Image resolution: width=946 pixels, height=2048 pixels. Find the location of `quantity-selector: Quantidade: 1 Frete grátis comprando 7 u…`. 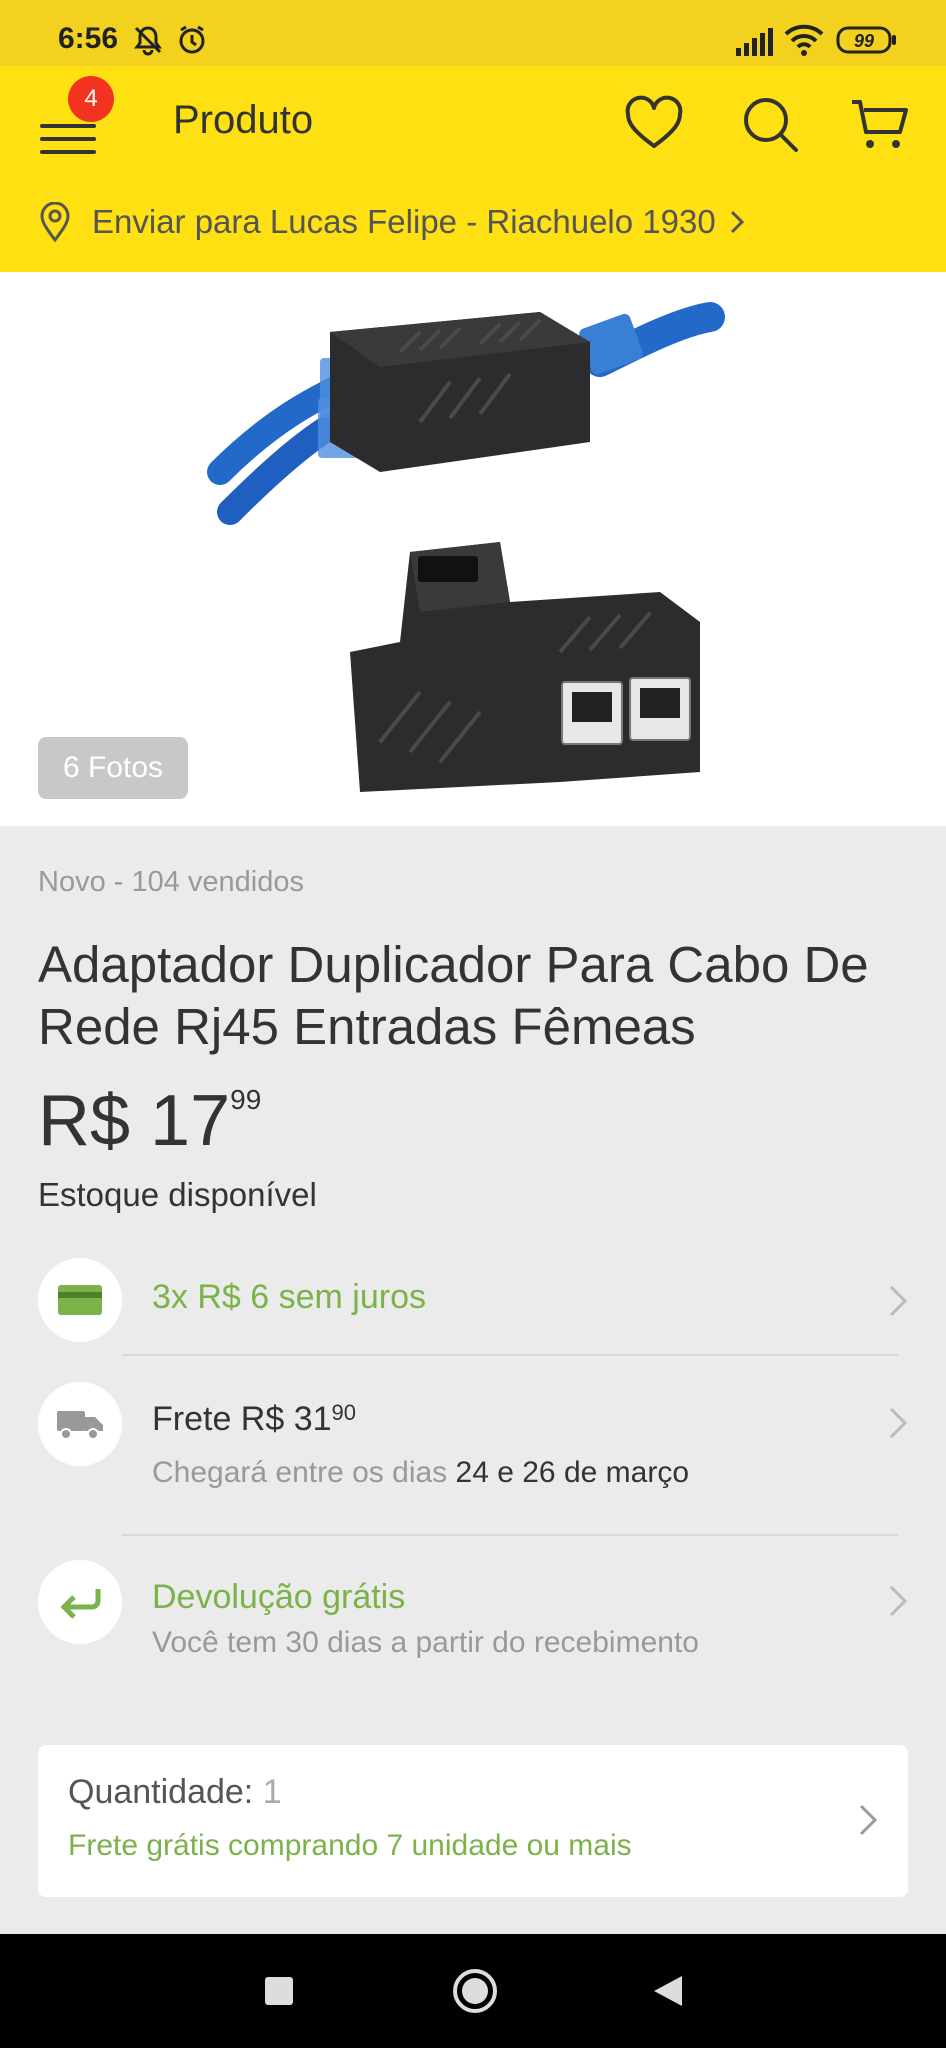

quantity-selector: Quantidade: 1 Frete grátis comprando 7 u… is located at coordinates (473, 1821).